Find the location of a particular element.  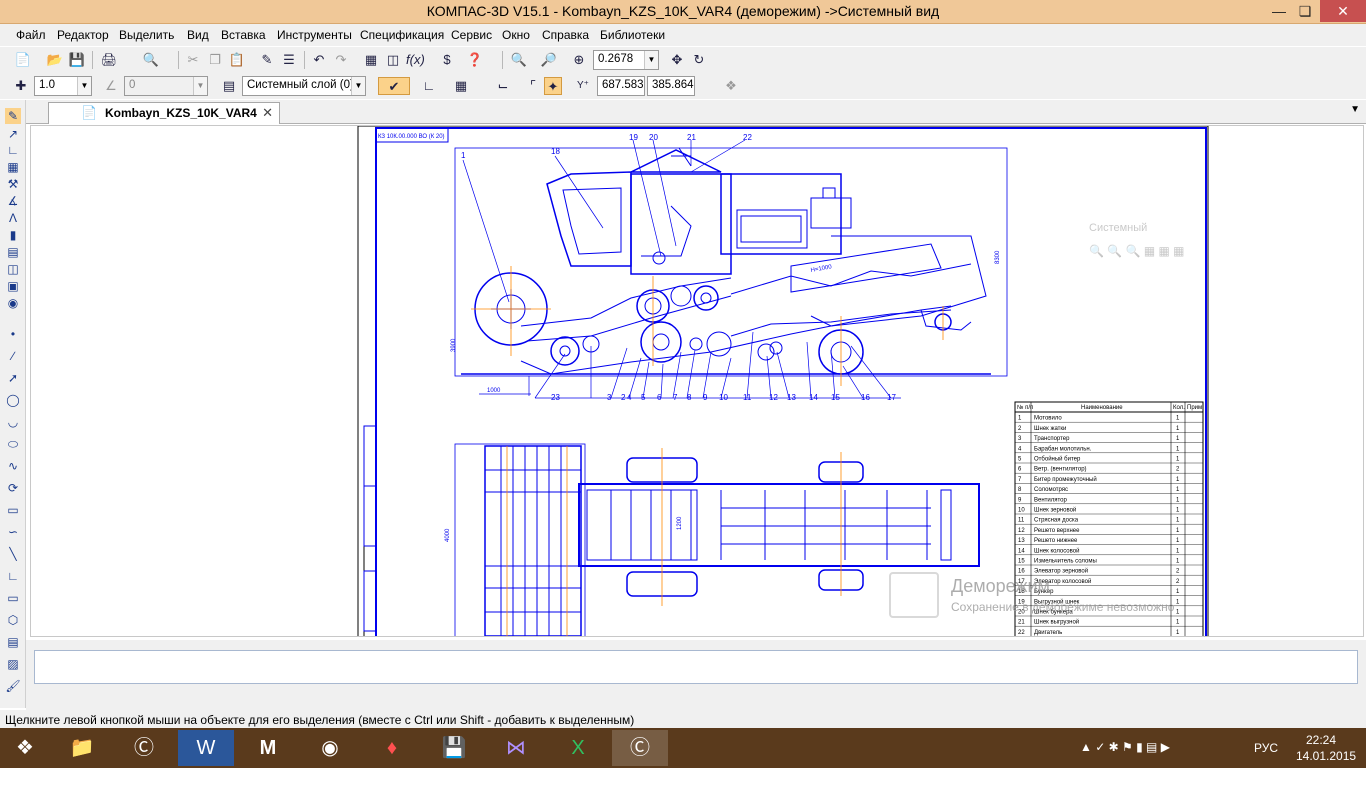

menu-select: Выделить is located at coordinates (146, 35).